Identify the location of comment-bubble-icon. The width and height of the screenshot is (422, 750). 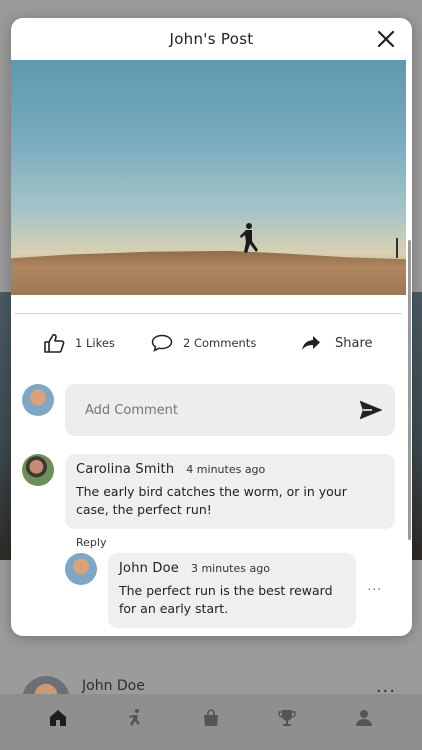
(162, 343).